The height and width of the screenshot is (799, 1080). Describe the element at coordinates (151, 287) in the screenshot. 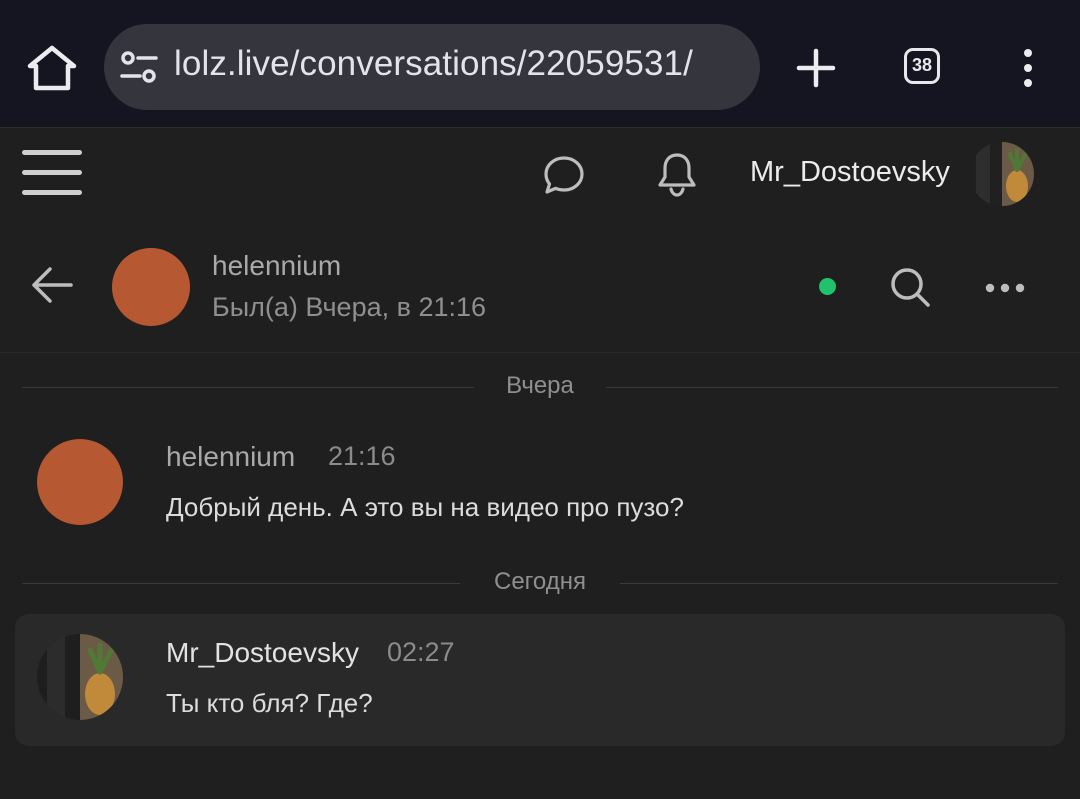

I see `partner-avatar` at that location.